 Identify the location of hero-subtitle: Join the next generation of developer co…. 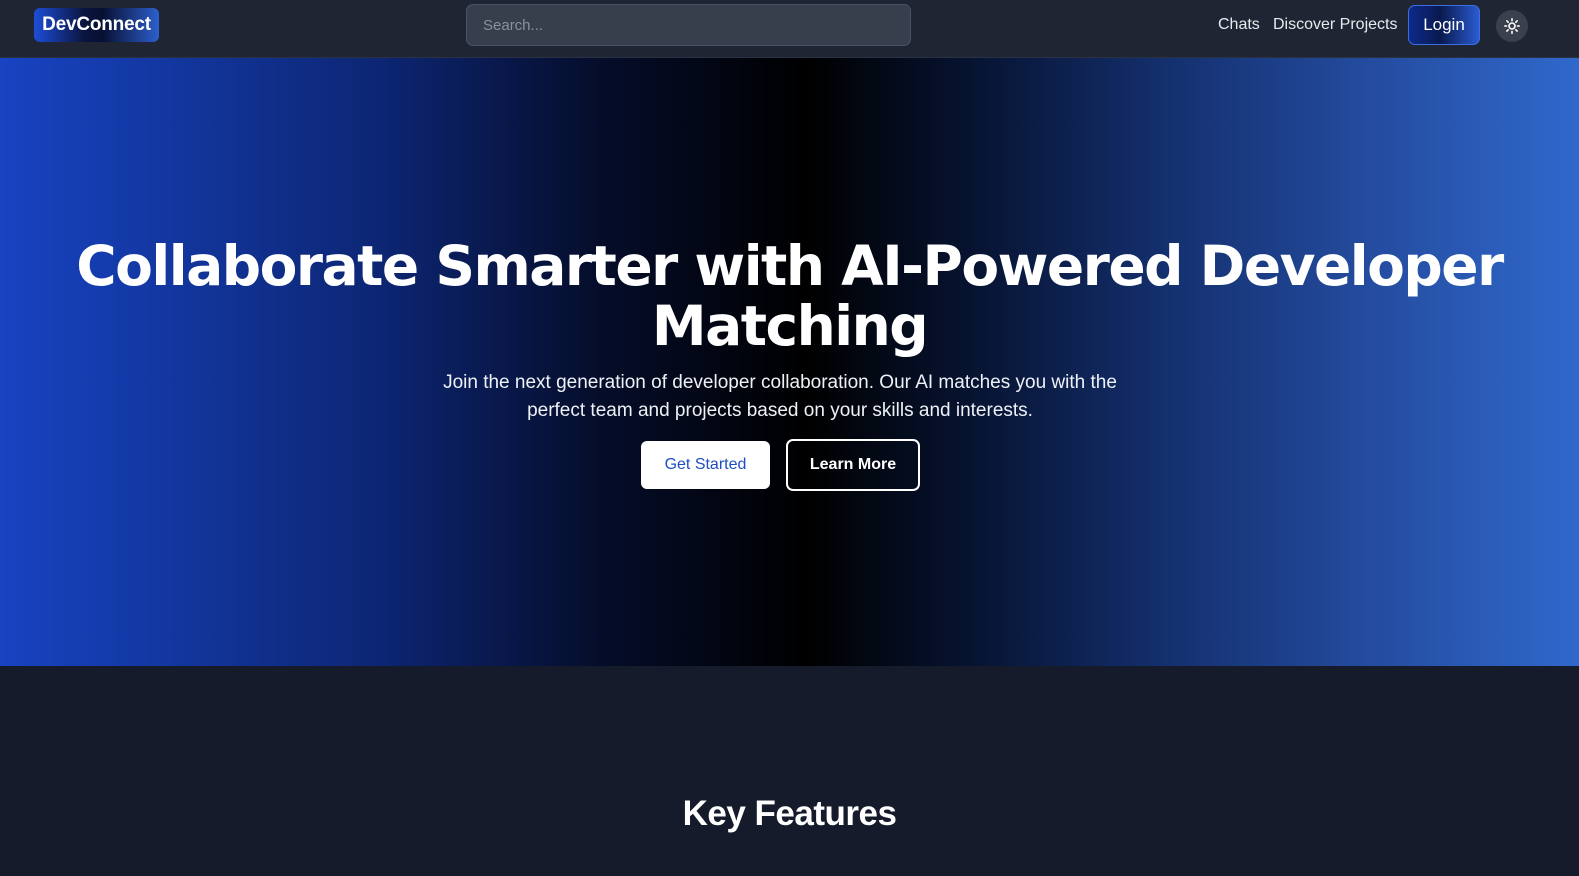
(780, 396).